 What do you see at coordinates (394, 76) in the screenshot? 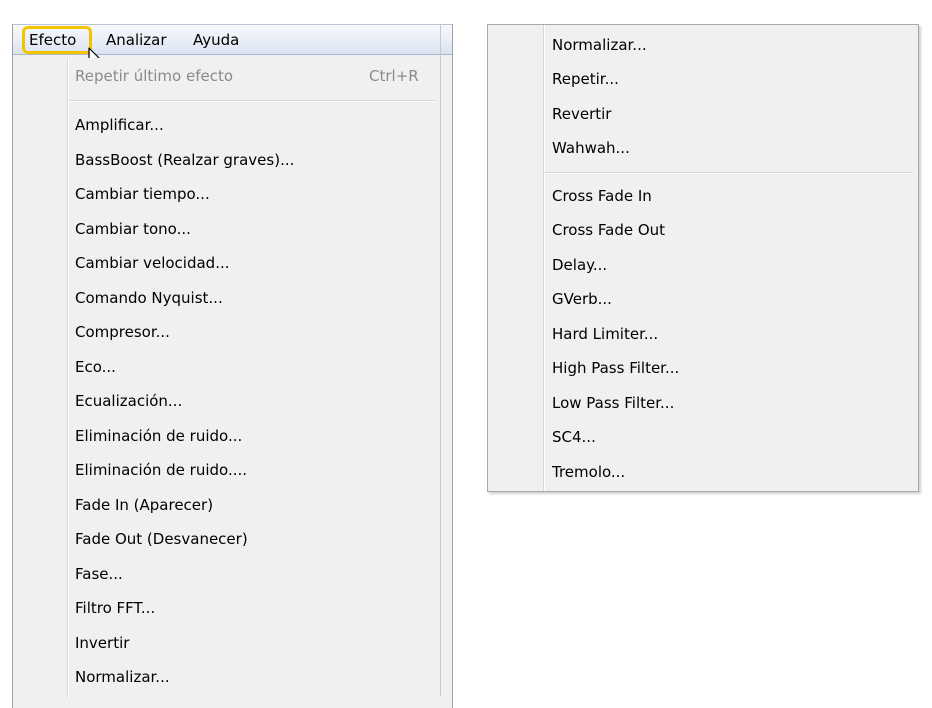
I see `shortcut-ctrl-r: Ctrl+R` at bounding box center [394, 76].